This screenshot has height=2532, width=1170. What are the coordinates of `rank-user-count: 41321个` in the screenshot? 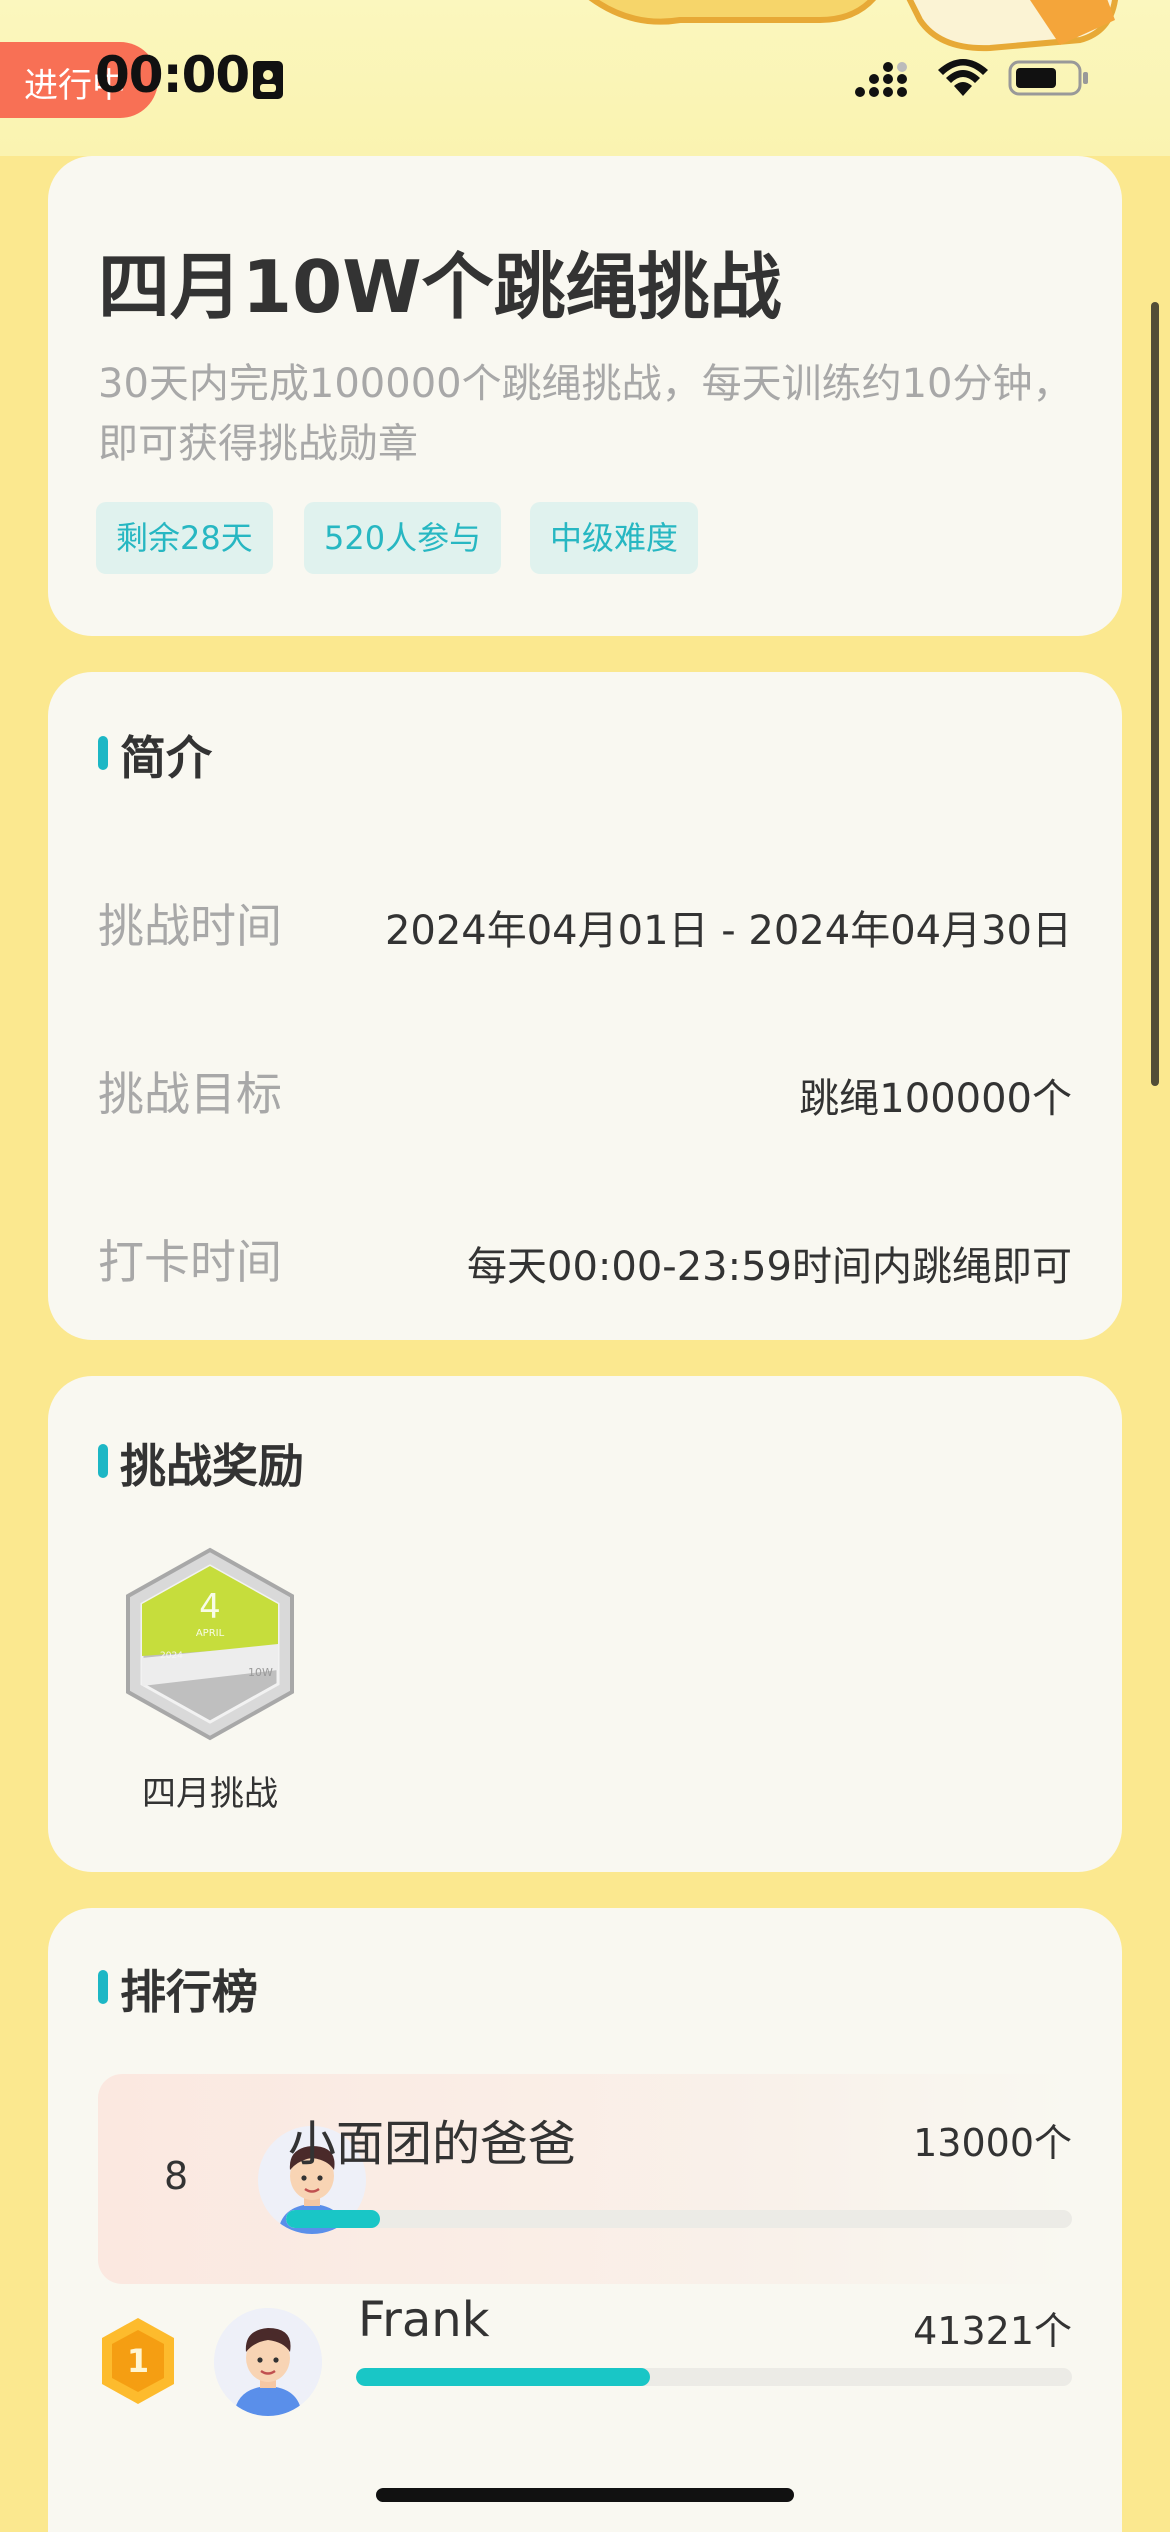 It's located at (992, 2331).